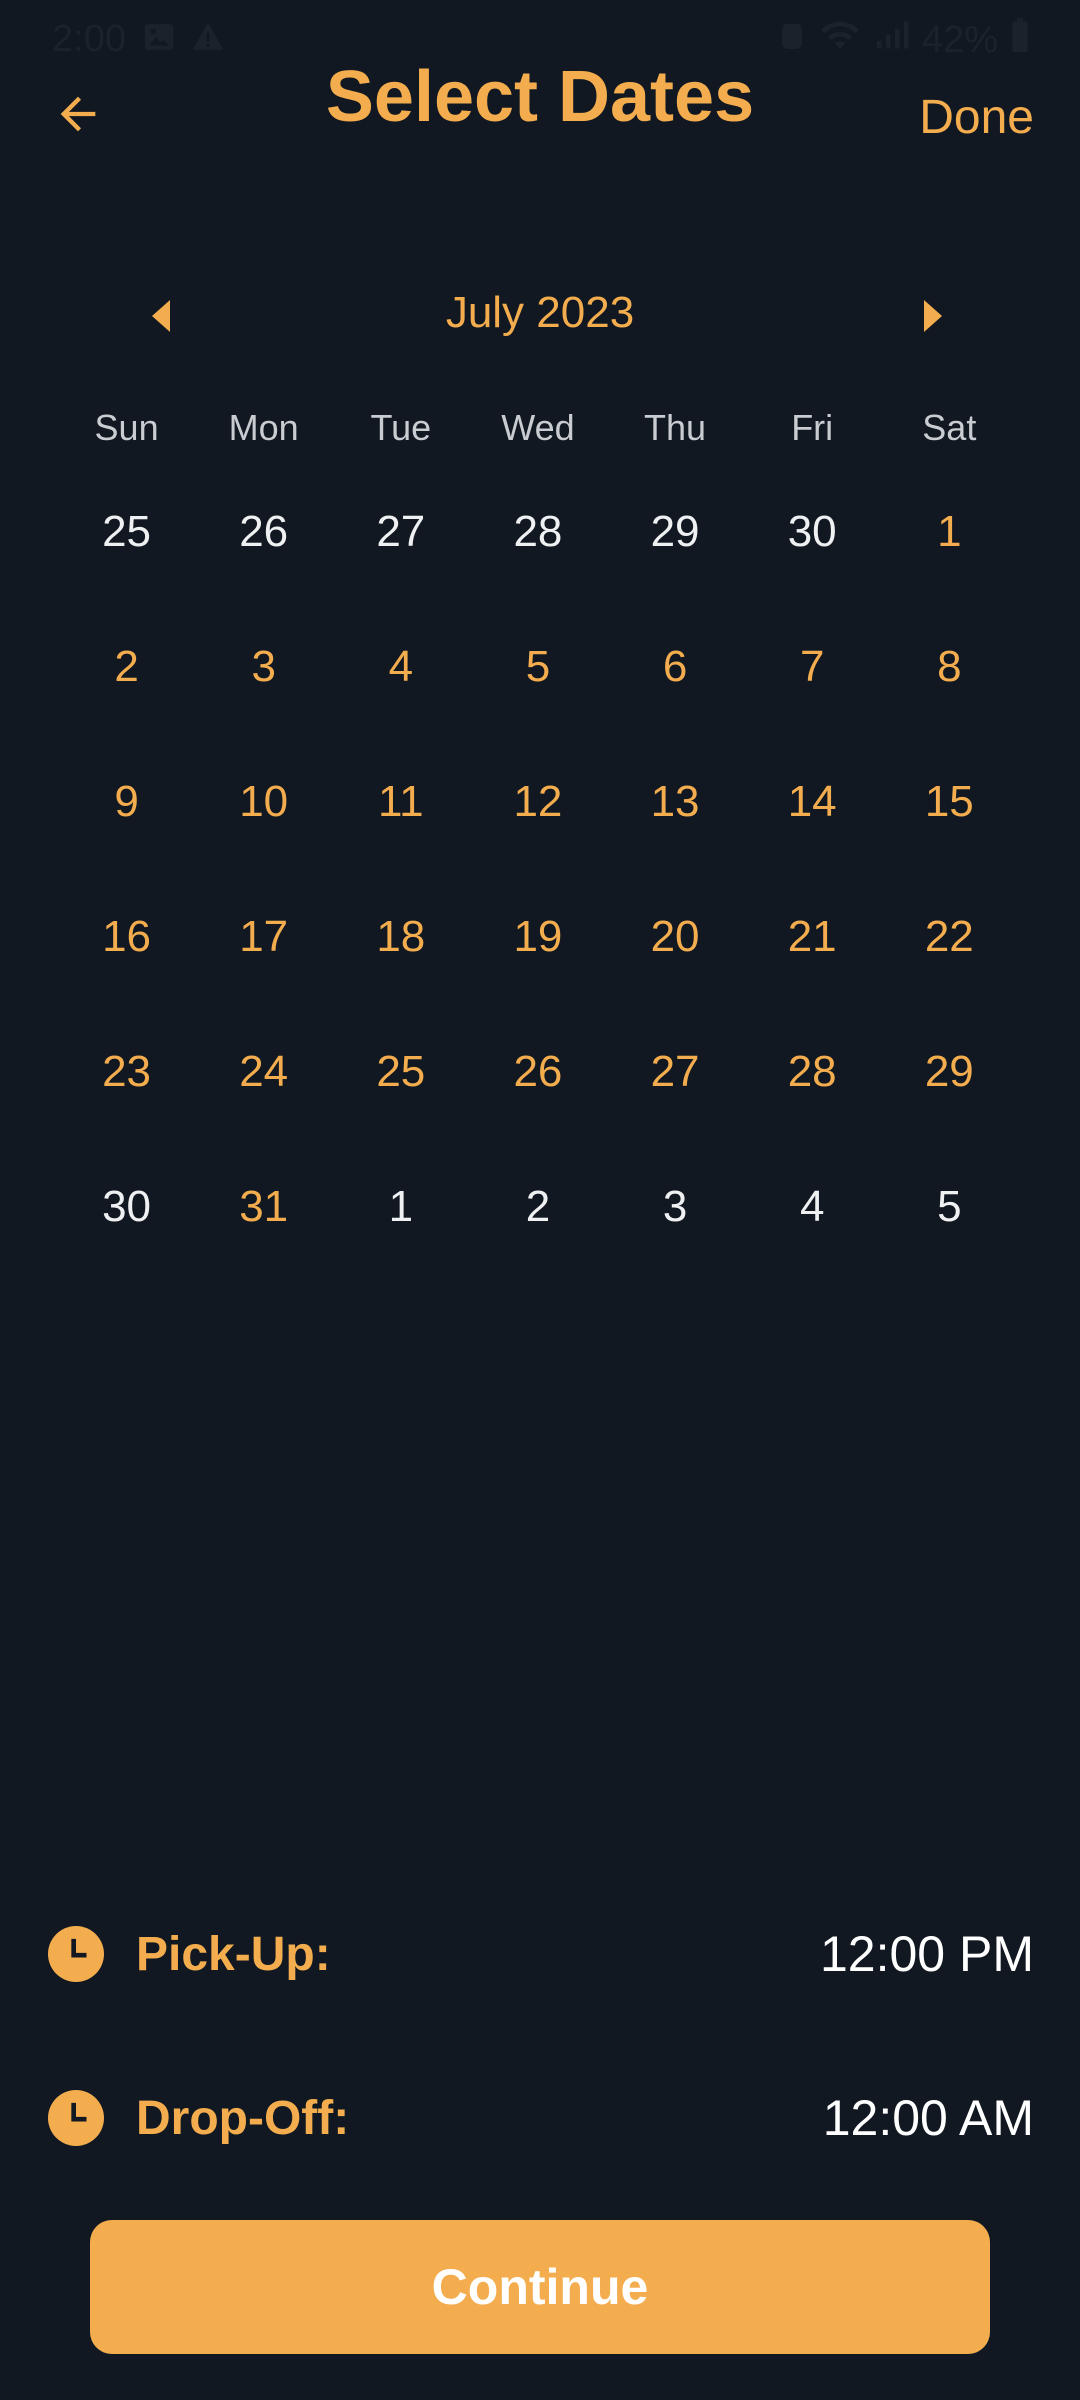  What do you see at coordinates (540, 316) in the screenshot?
I see `month-navigation: July 2023` at bounding box center [540, 316].